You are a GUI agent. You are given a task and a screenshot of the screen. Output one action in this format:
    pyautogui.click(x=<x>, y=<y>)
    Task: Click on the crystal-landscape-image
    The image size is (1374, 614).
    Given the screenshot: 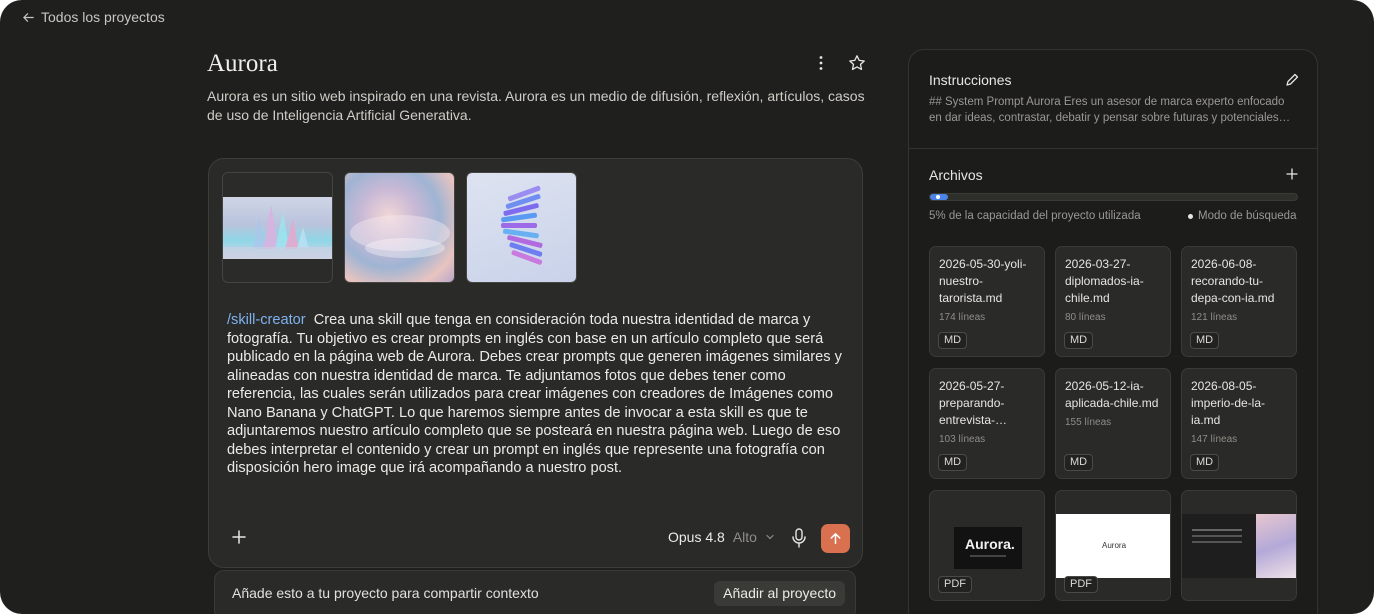 What is the action you would take?
    pyautogui.click(x=277, y=232)
    